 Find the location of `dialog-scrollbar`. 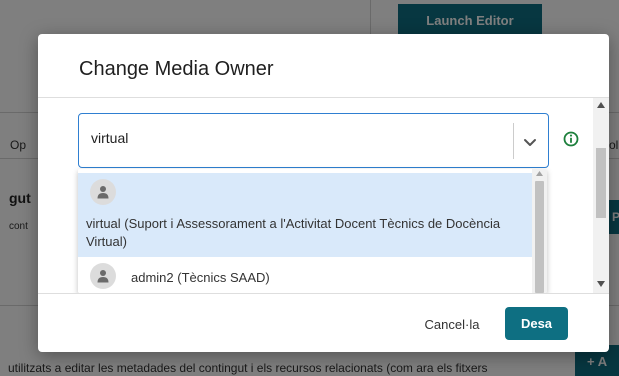

dialog-scrollbar is located at coordinates (601, 195).